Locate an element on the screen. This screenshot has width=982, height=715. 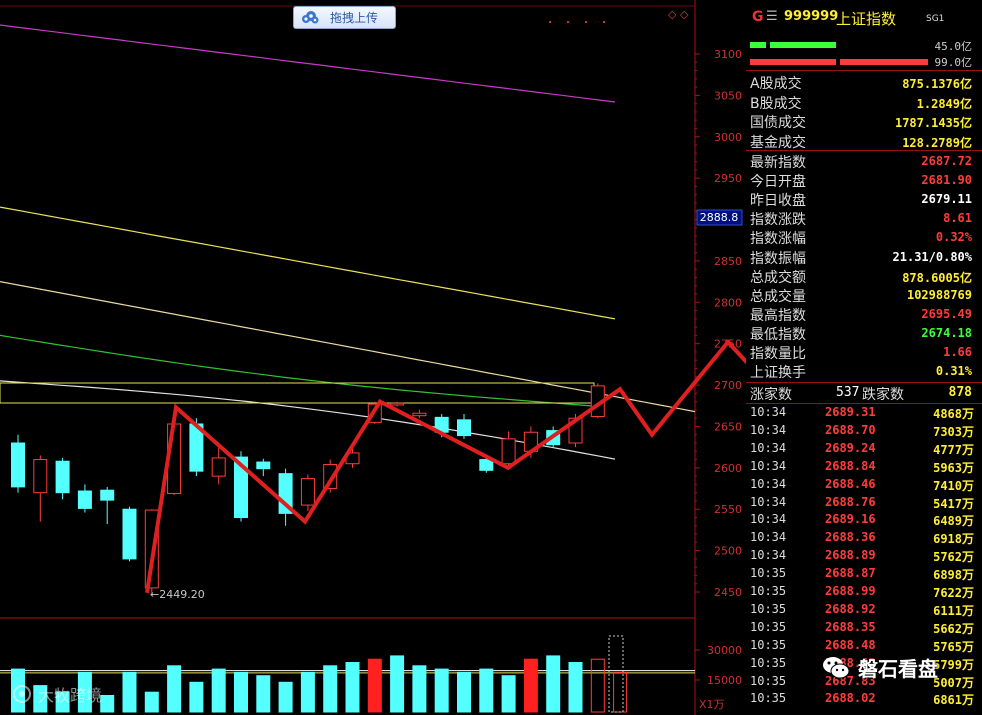
stat-row: 指数量比 1.66 is located at coordinates (861, 352).